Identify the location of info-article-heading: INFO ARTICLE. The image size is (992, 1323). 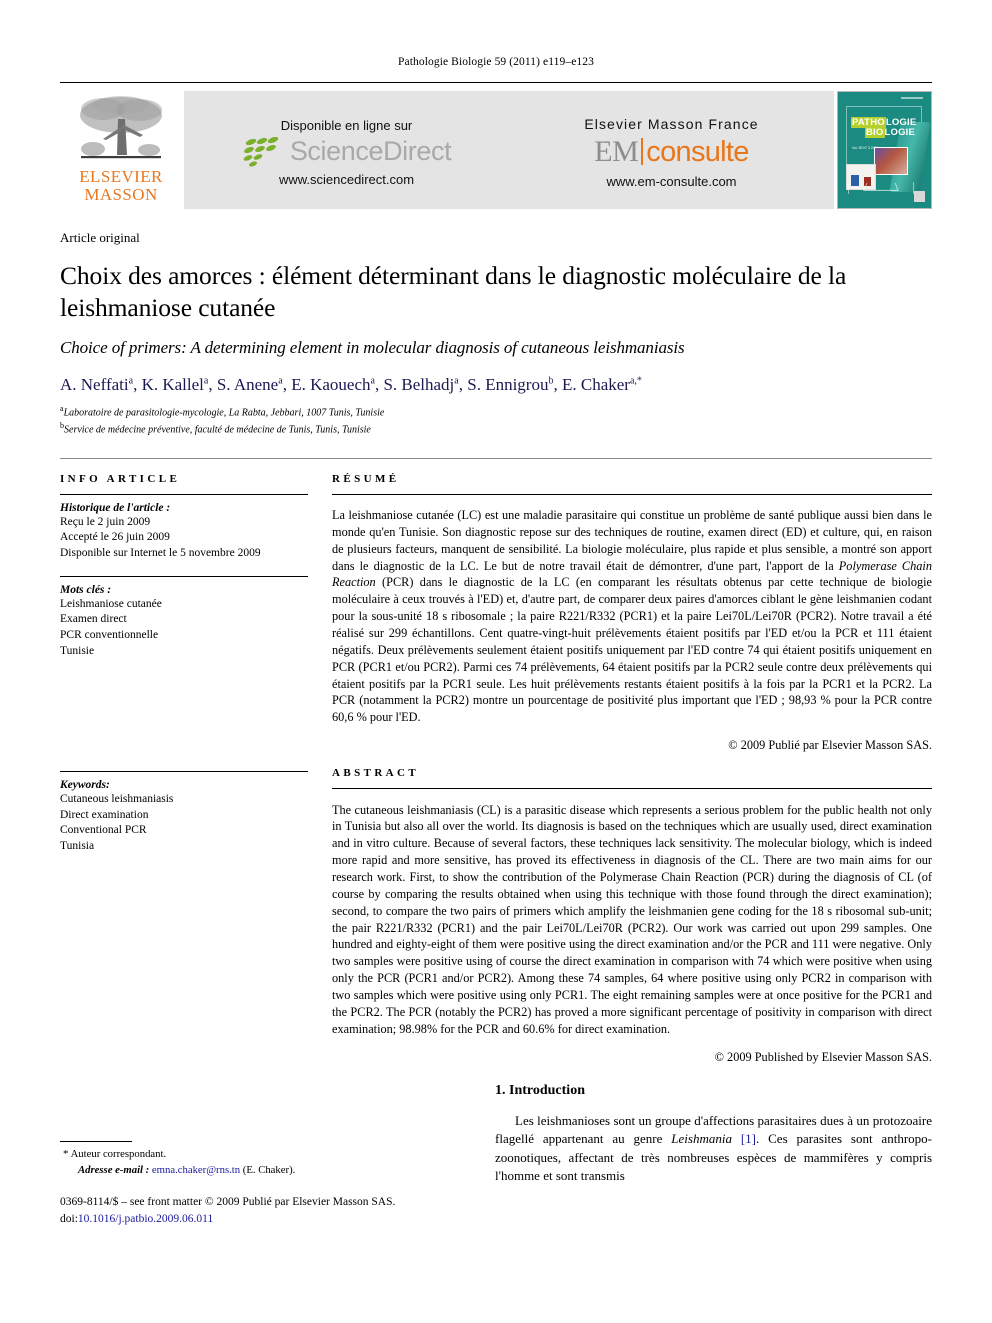
(120, 478).